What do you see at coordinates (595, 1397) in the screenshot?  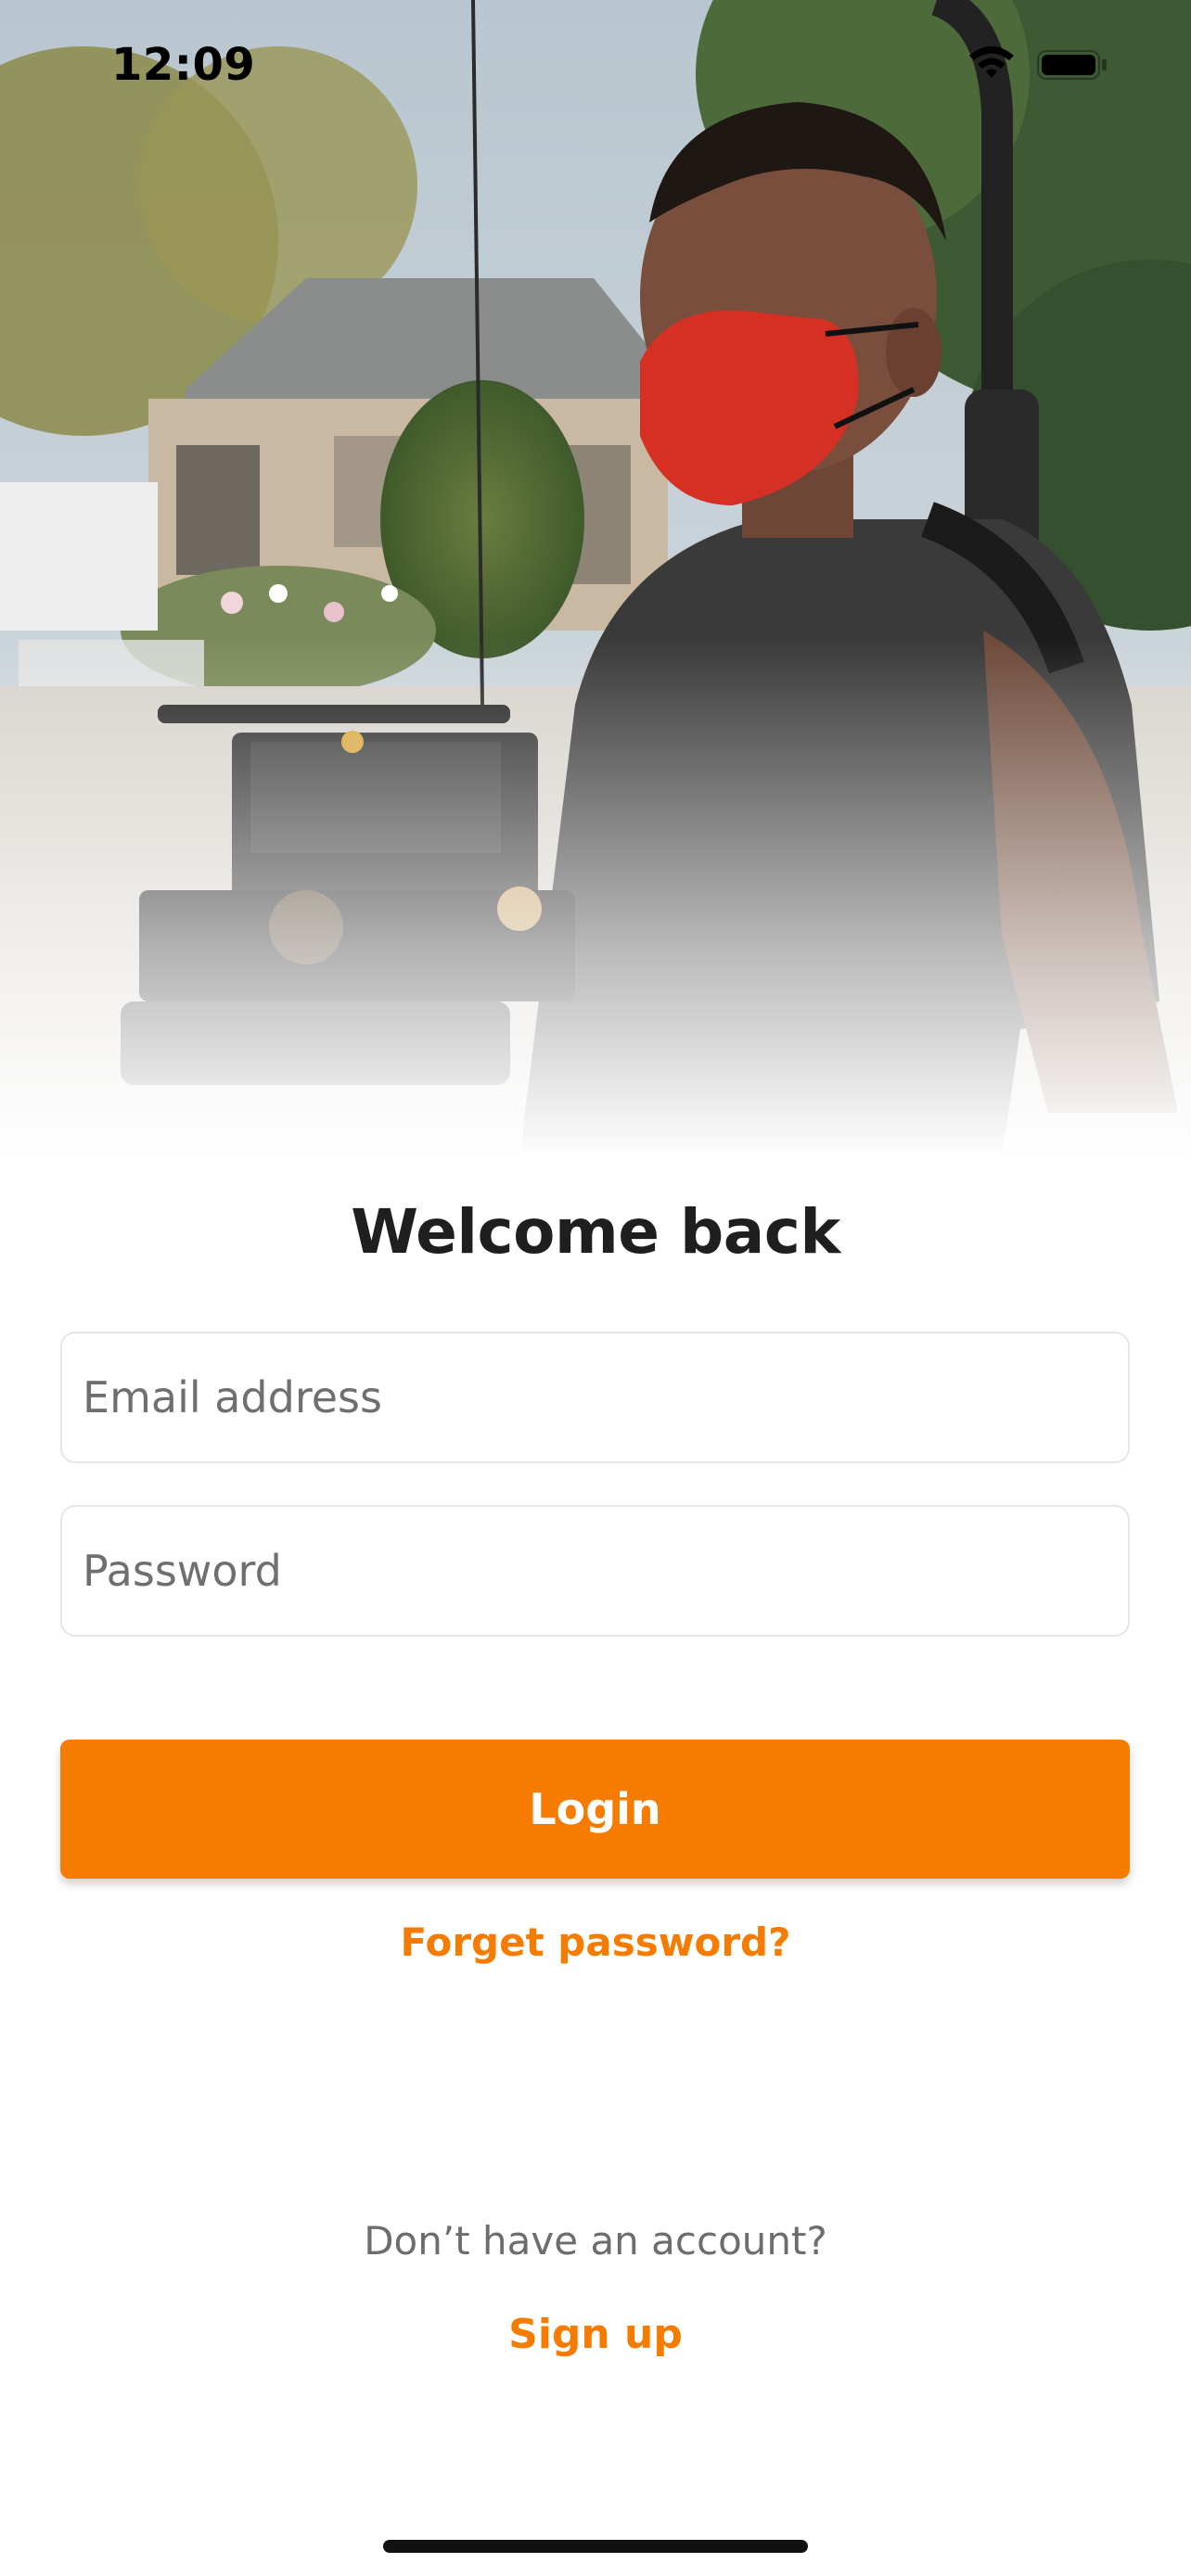 I see `email-field` at bounding box center [595, 1397].